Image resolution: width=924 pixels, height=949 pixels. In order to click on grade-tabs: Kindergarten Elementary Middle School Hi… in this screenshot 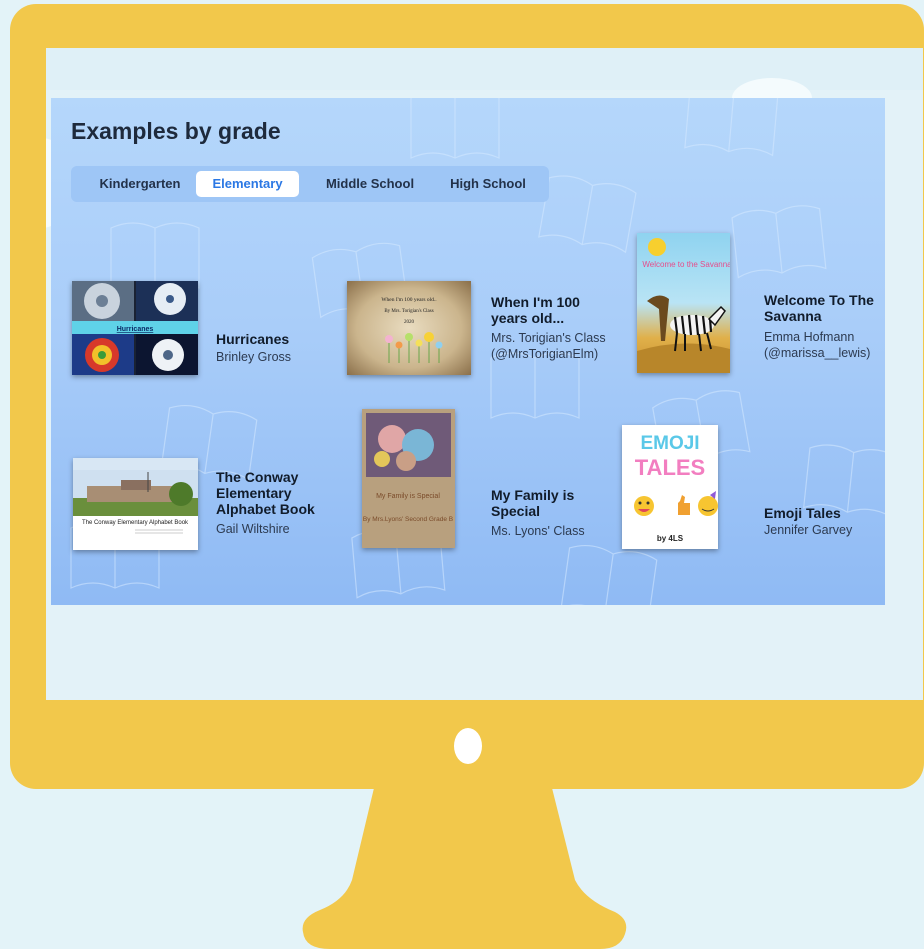, I will do `click(310, 184)`.